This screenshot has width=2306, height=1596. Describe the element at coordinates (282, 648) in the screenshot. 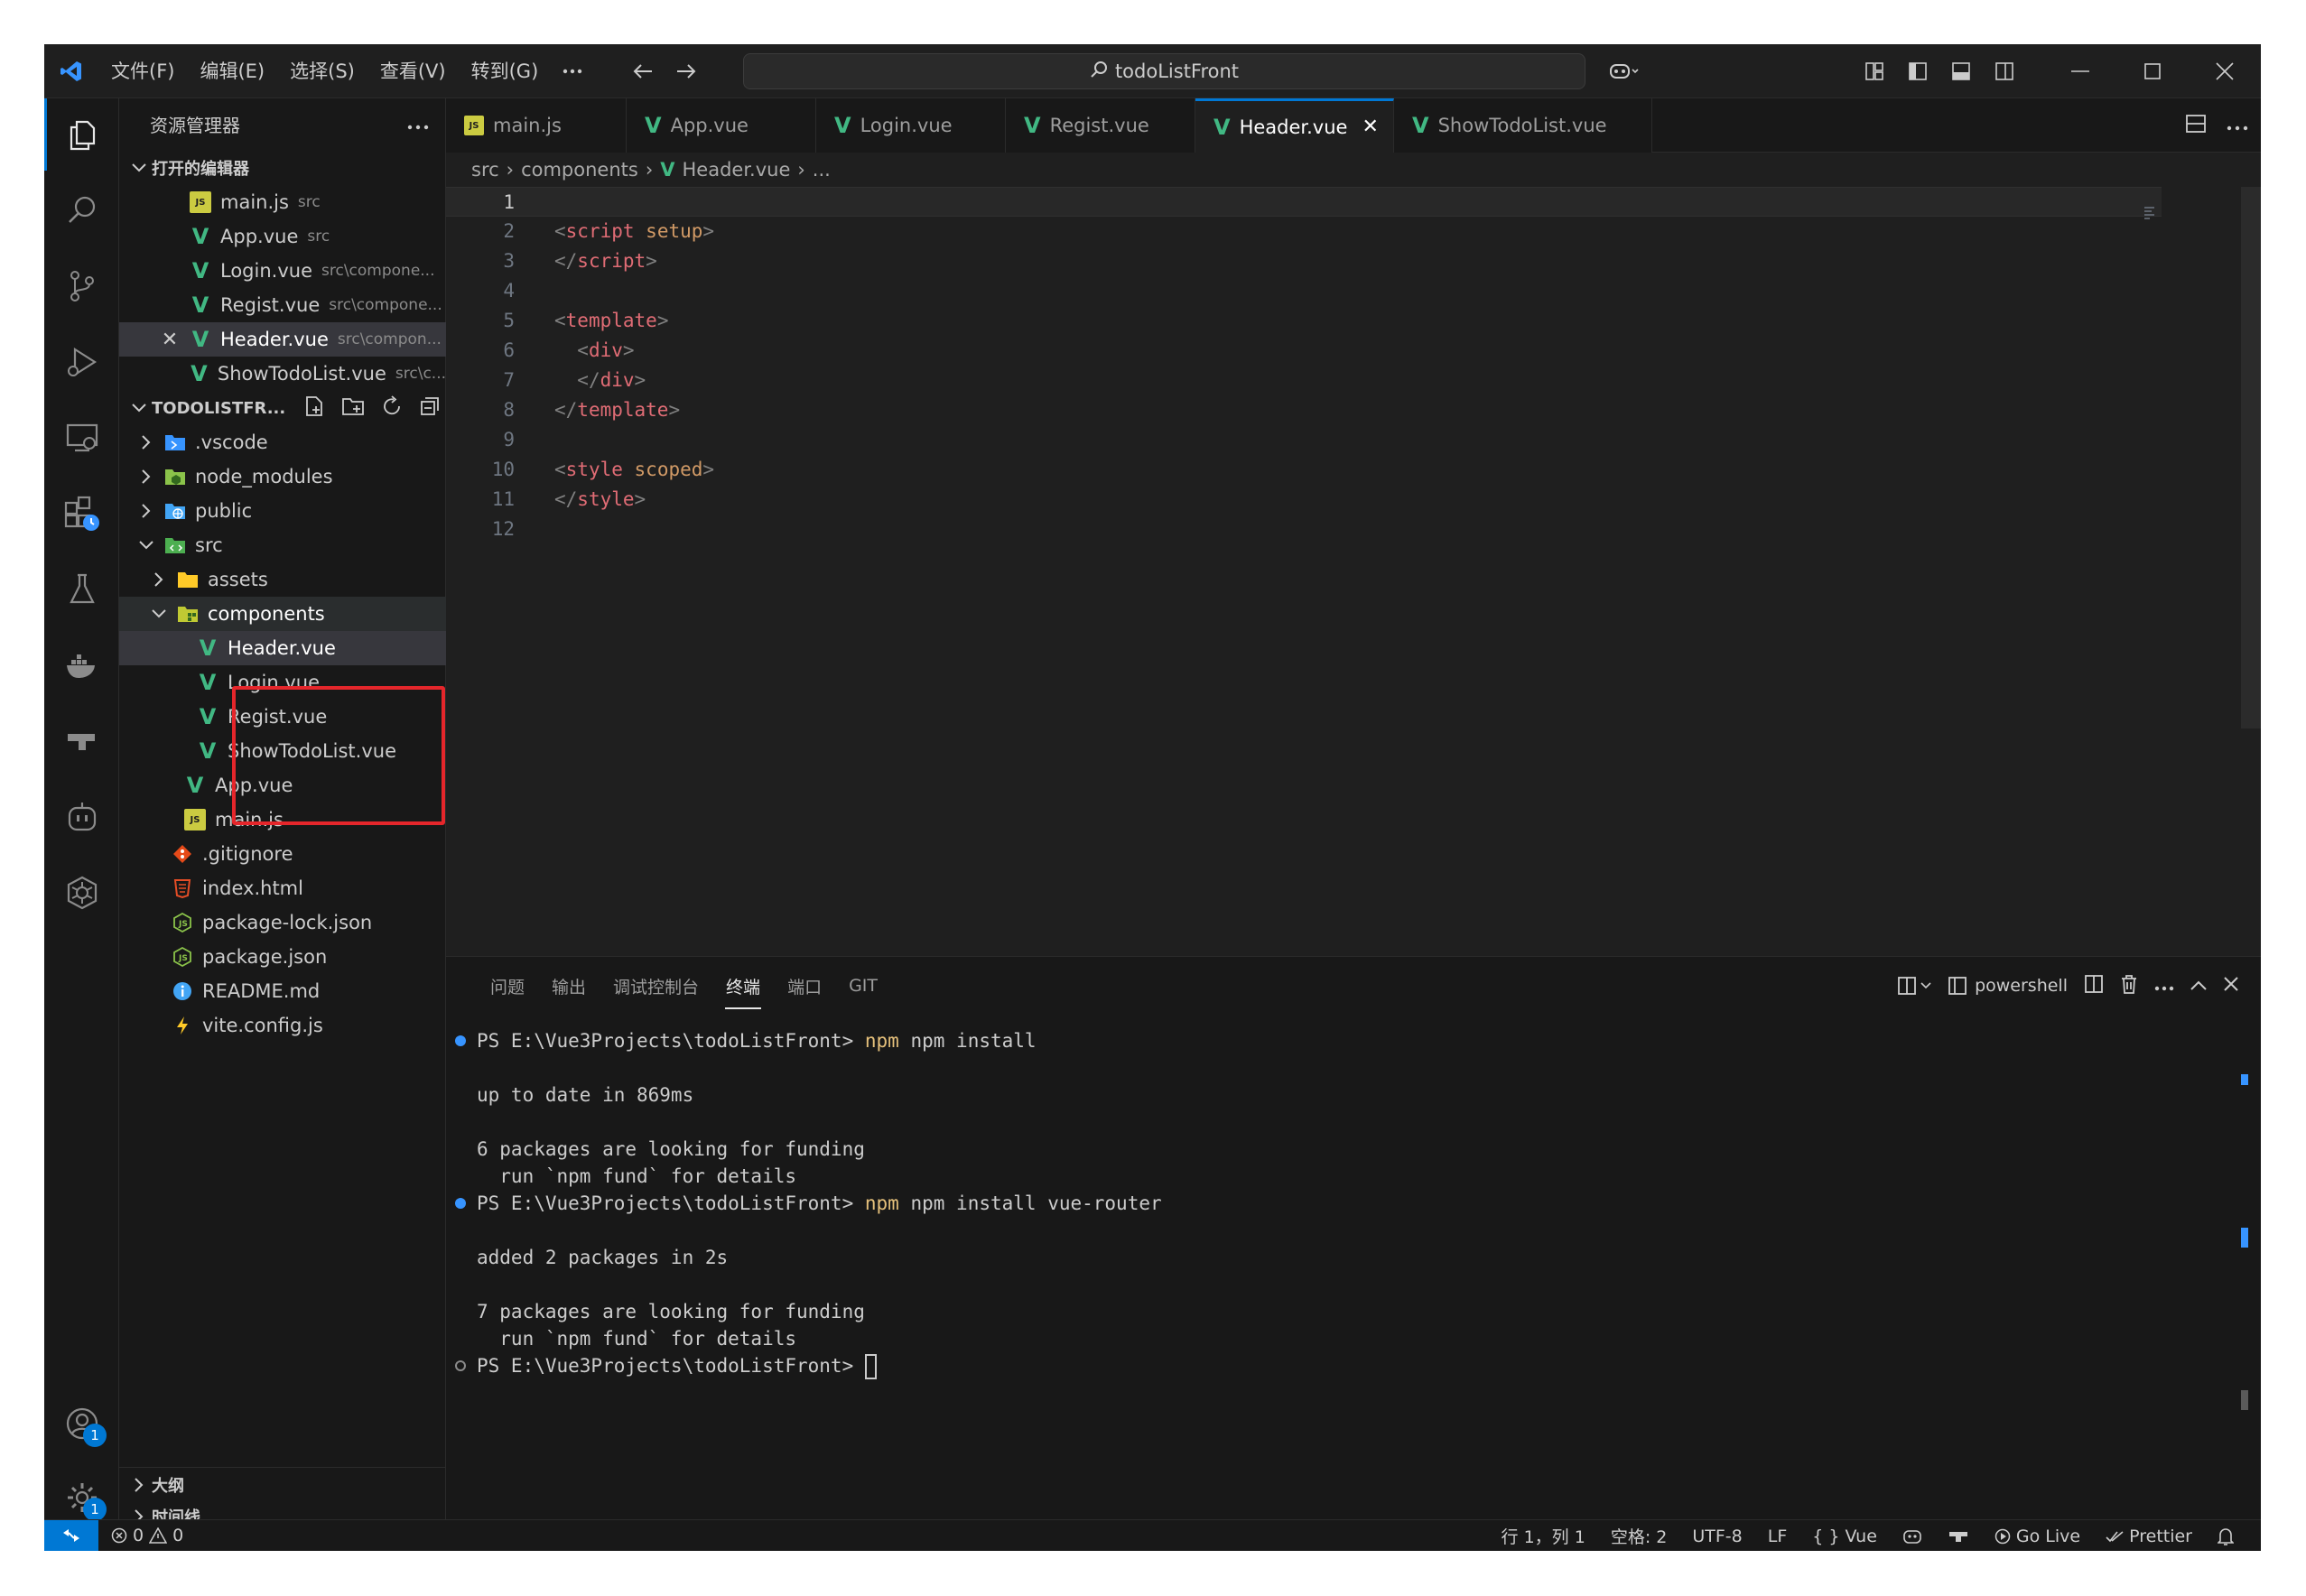

I see `tree-item-file-active: V Header.vue` at that location.